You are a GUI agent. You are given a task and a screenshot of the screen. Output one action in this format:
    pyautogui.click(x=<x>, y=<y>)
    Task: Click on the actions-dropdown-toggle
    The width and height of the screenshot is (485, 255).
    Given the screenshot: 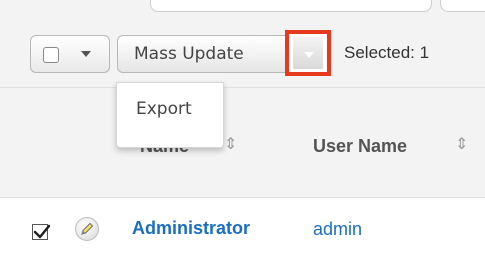 What is the action you would take?
    pyautogui.click(x=308, y=53)
    